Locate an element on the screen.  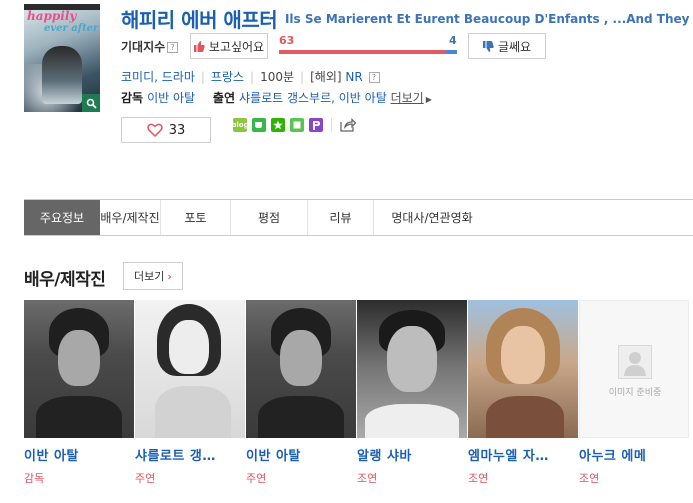
cafe-share-icon is located at coordinates (259, 125).